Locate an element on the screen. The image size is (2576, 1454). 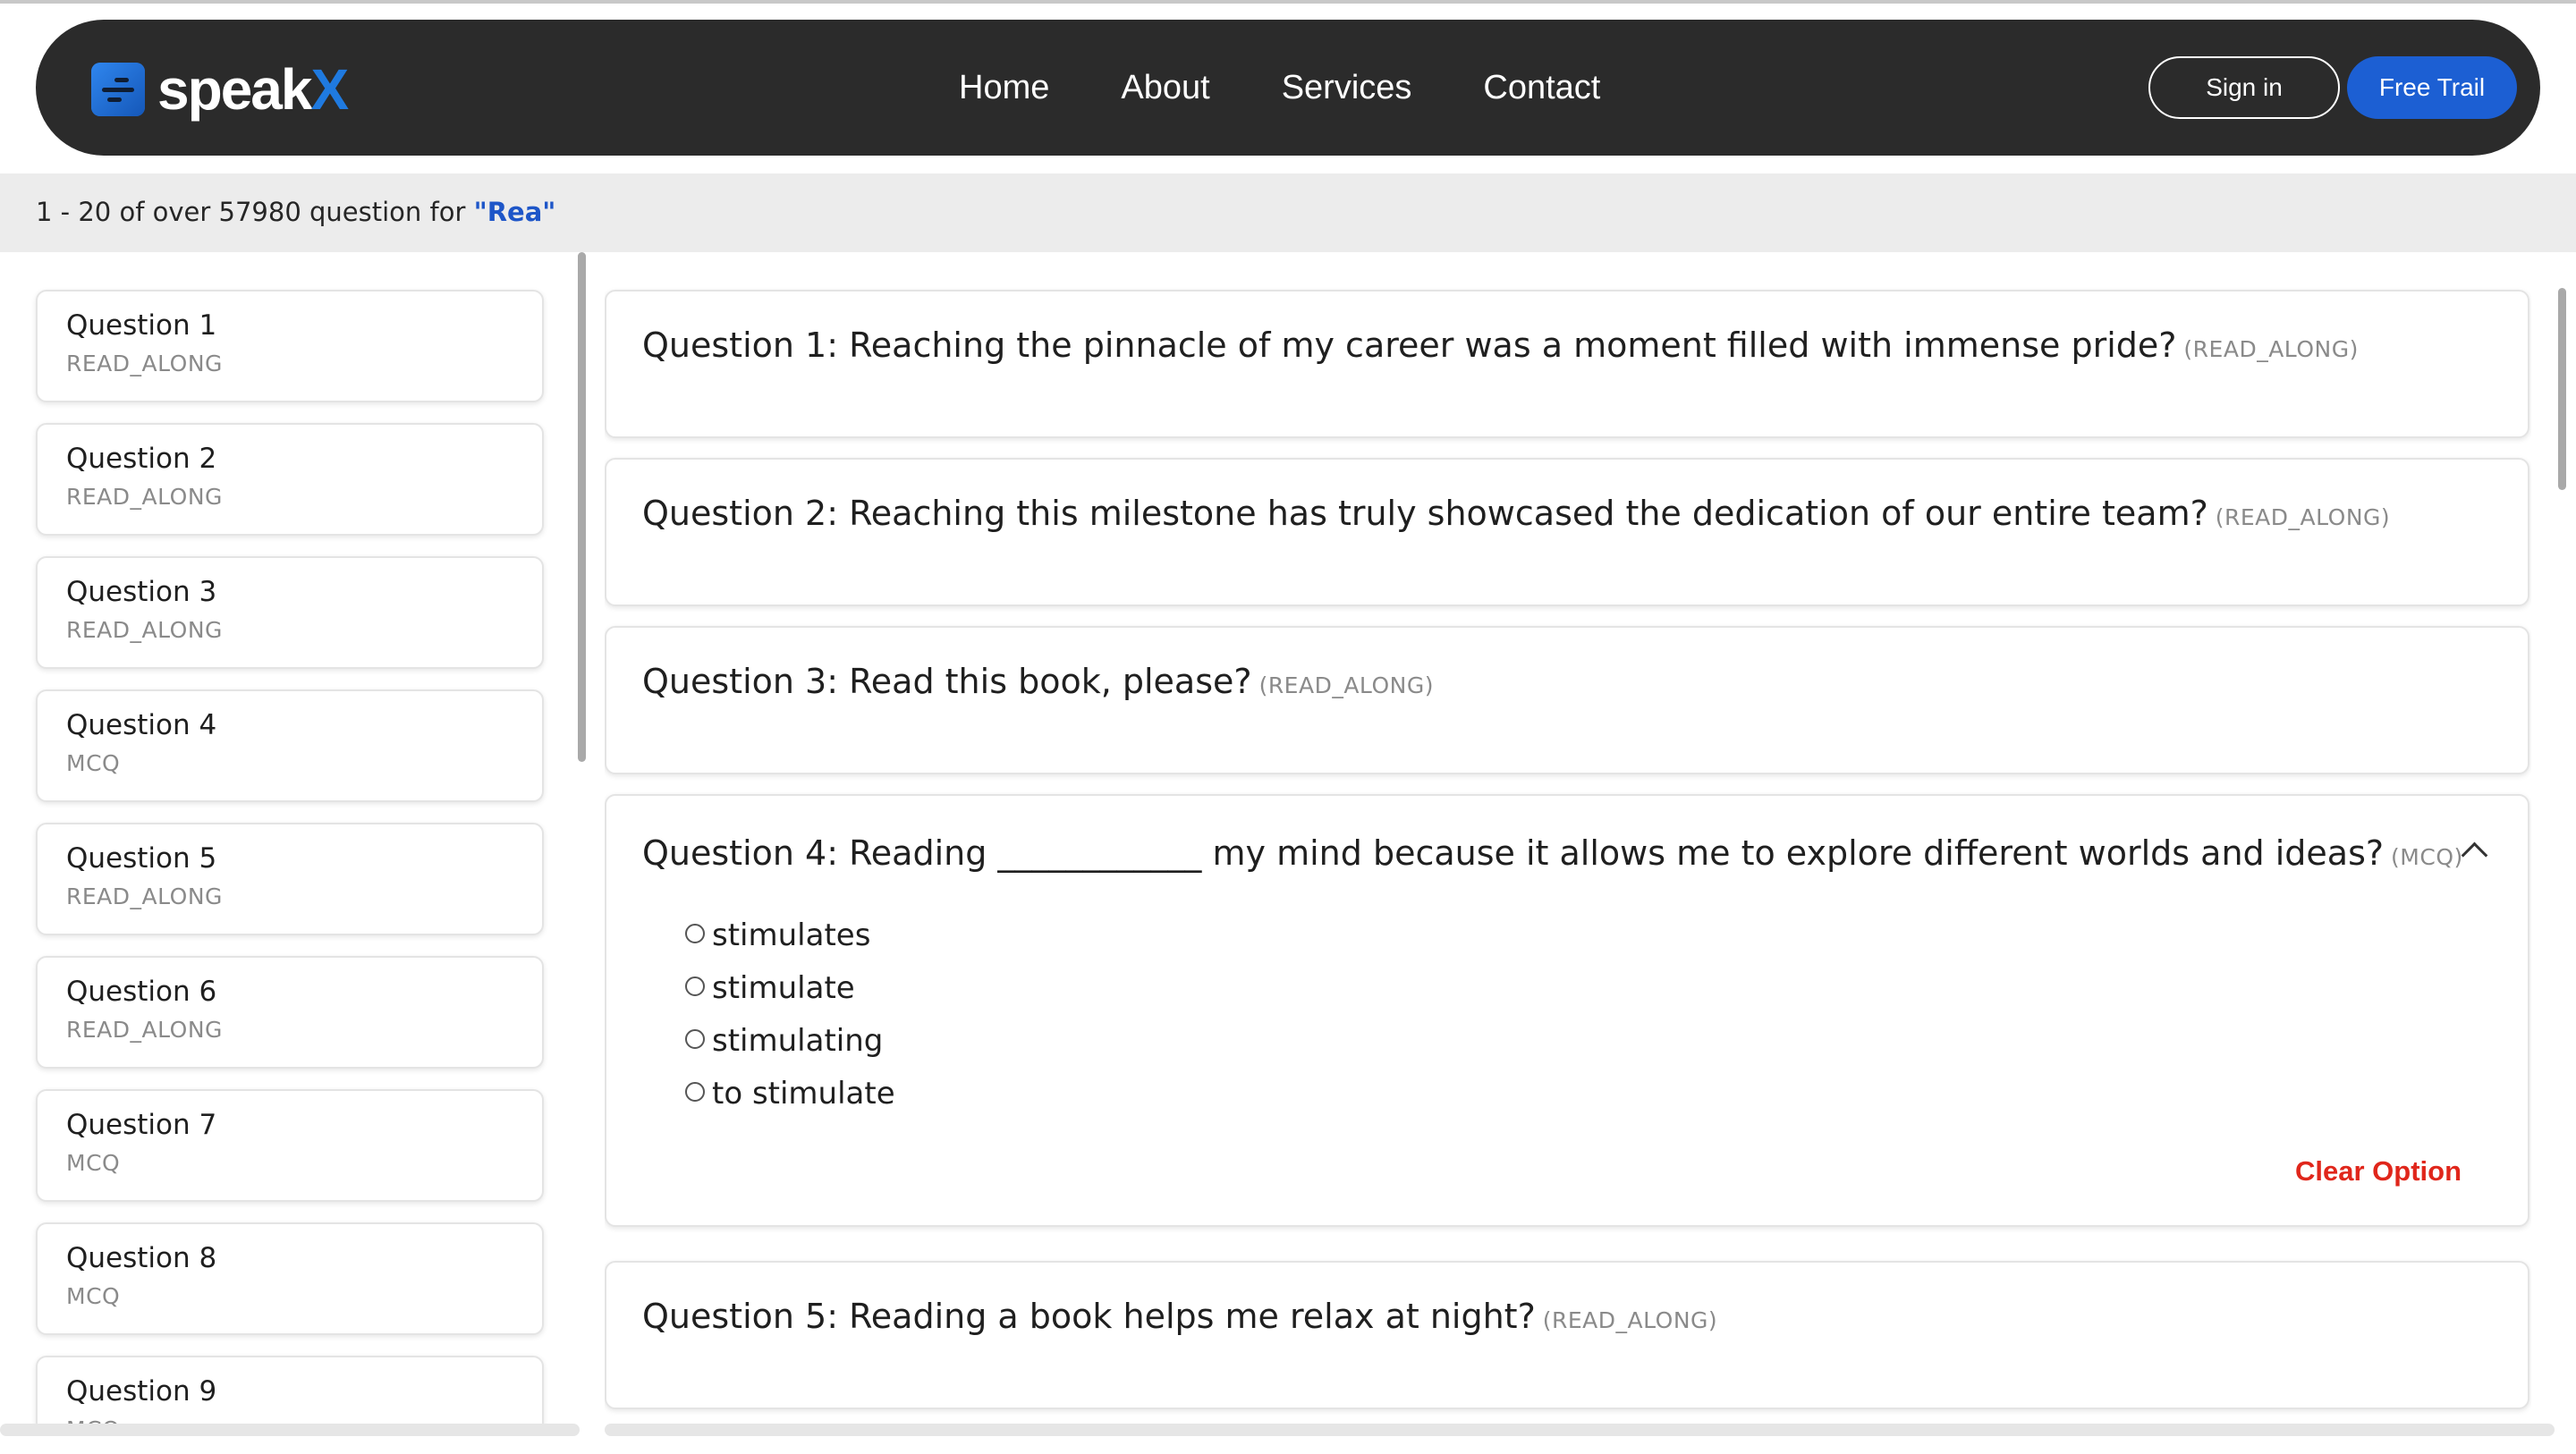
sidebar-item-title: Question 2 is located at coordinates (141, 459).